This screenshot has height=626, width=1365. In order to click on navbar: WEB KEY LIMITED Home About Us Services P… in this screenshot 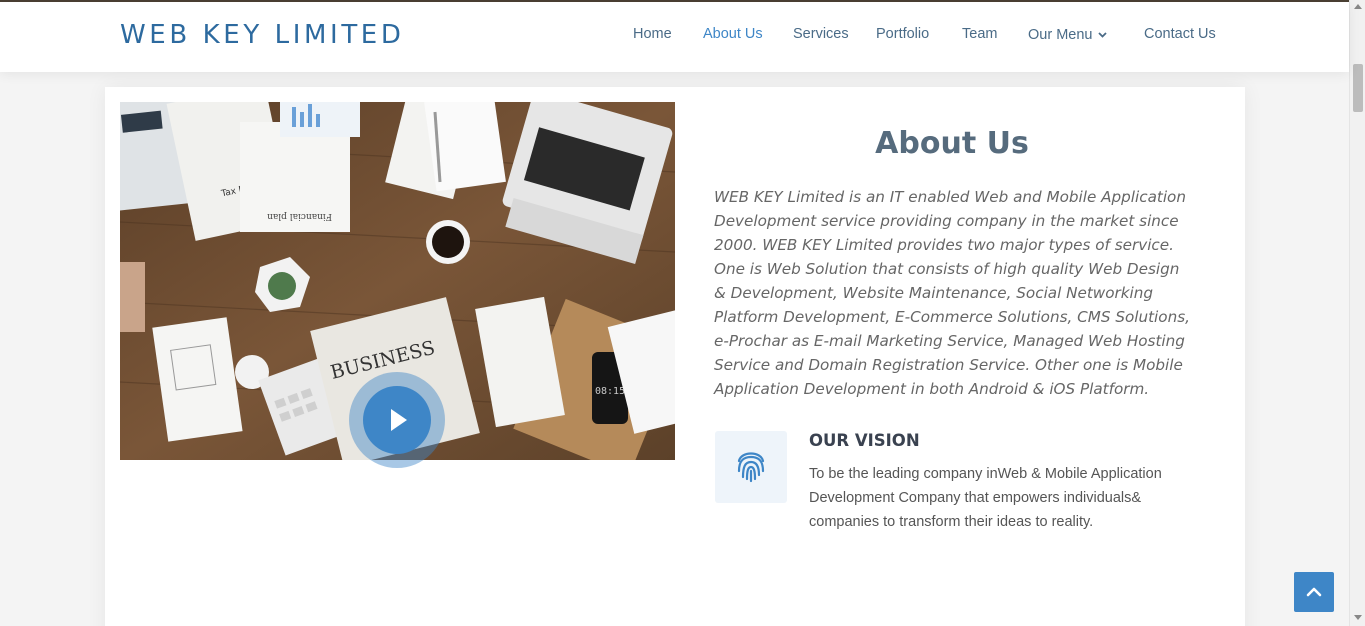, I will do `click(674, 37)`.